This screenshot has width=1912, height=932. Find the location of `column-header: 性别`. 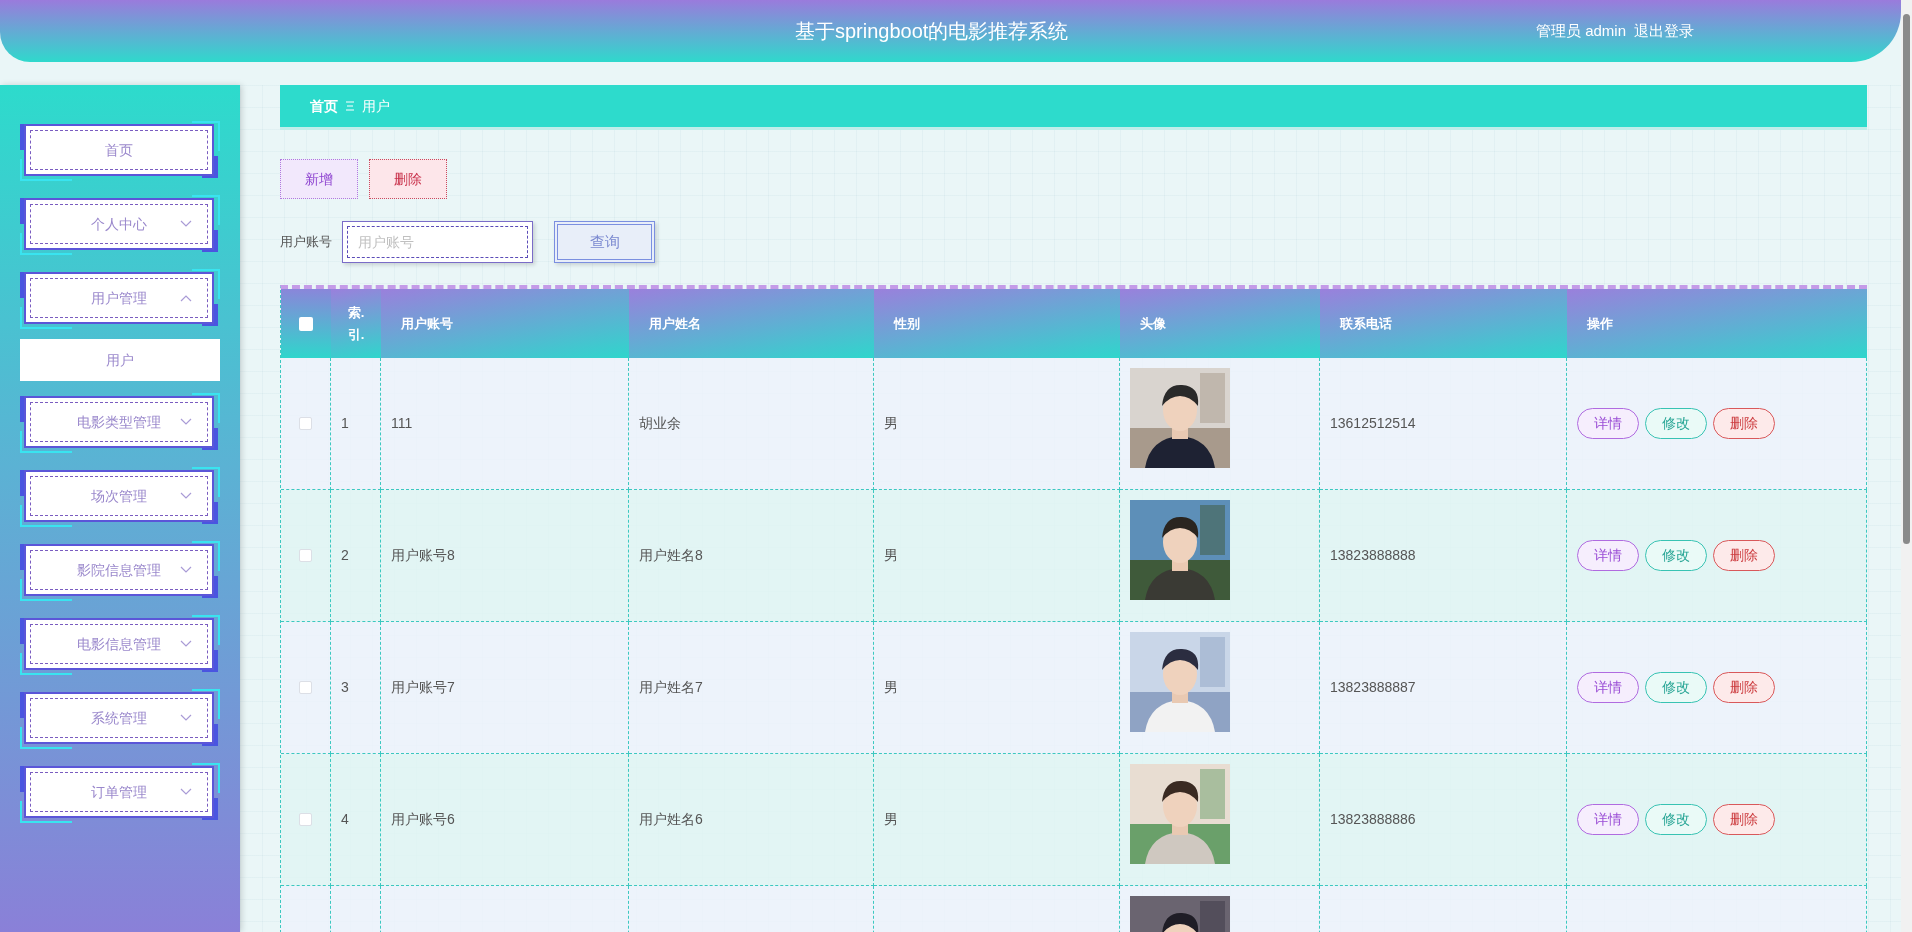

column-header: 性别 is located at coordinates (997, 323).